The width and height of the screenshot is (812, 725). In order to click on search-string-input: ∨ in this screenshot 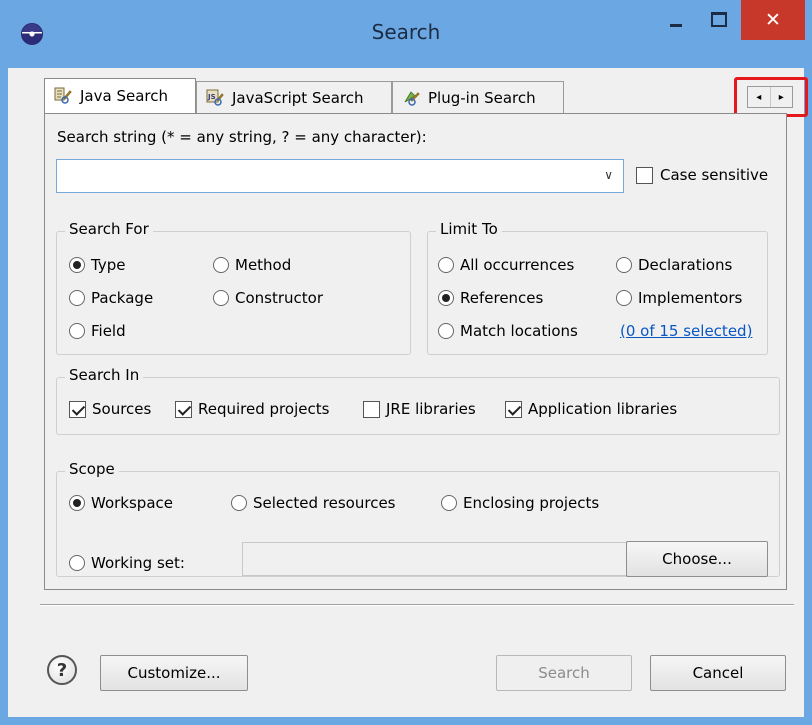, I will do `click(340, 176)`.